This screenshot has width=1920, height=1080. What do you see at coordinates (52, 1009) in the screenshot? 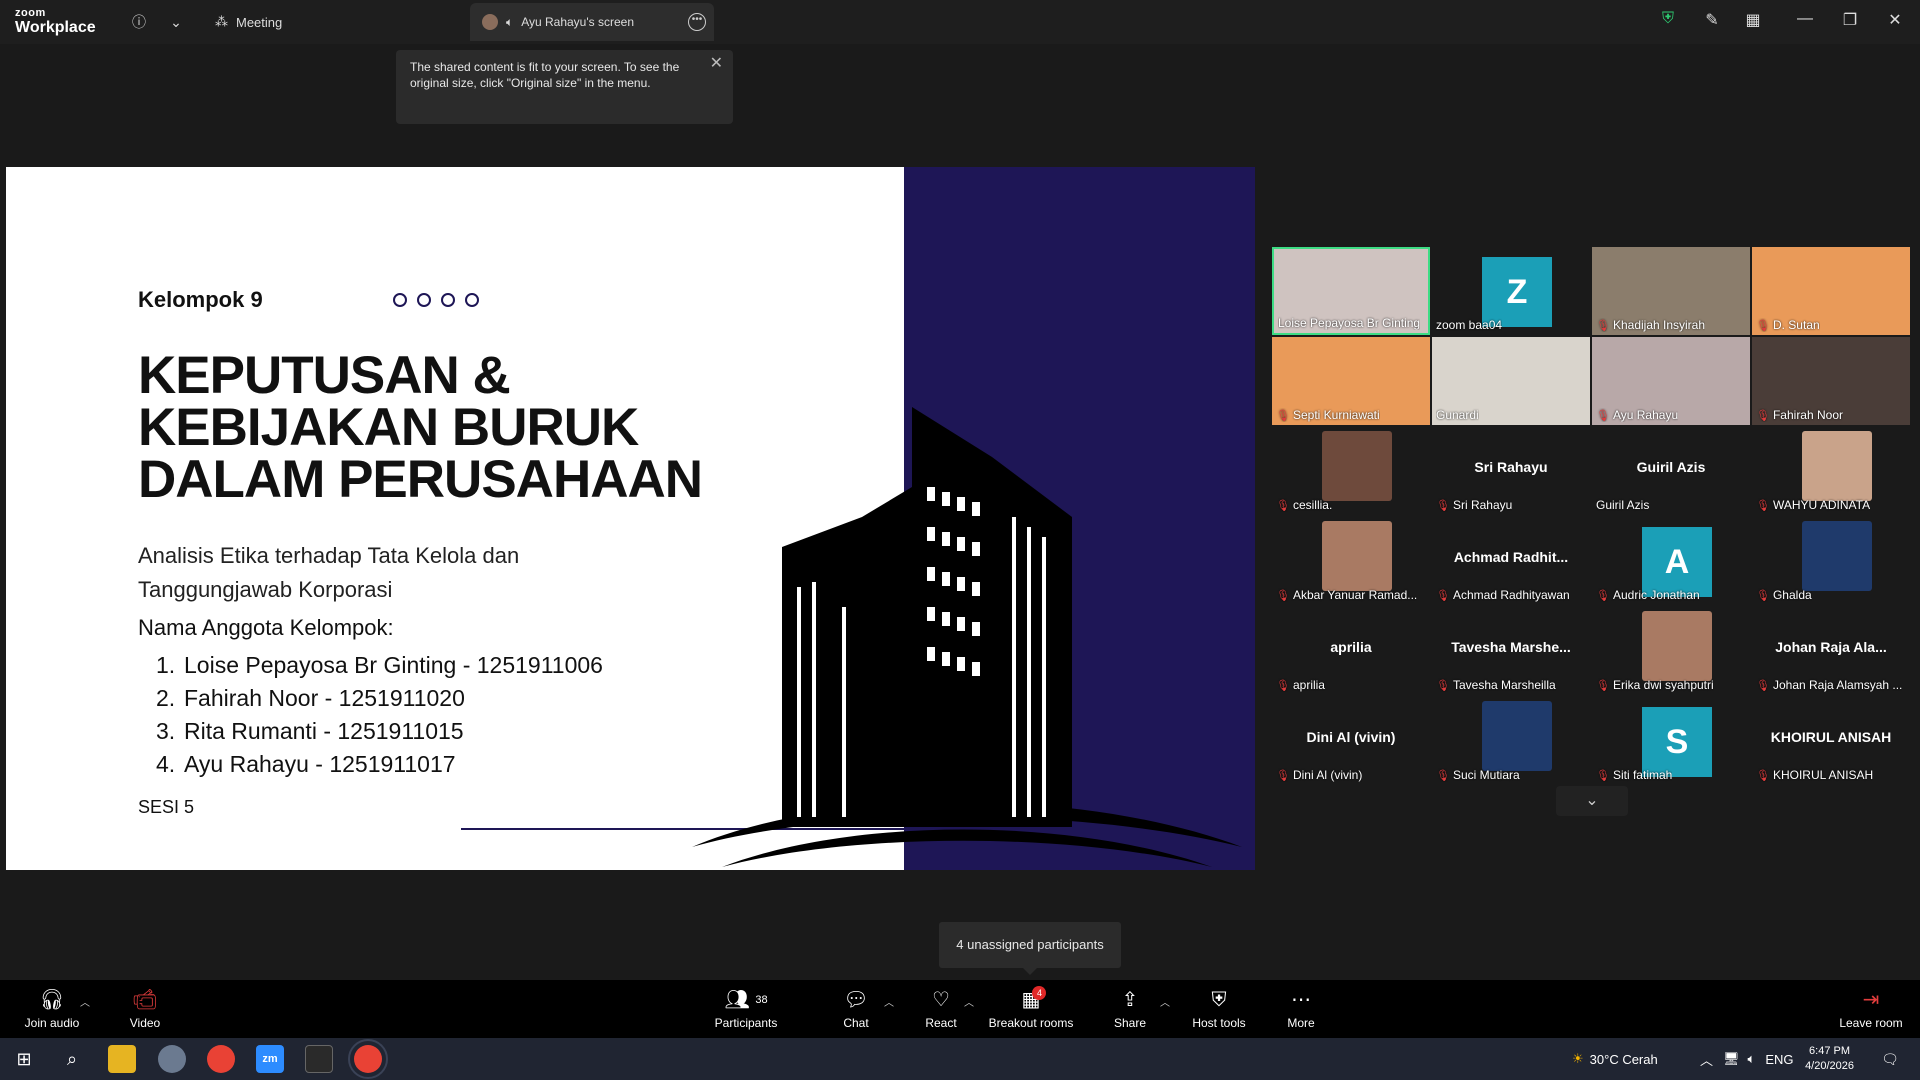
I see `join-audio-button: 🎧︎ Join audio` at bounding box center [52, 1009].